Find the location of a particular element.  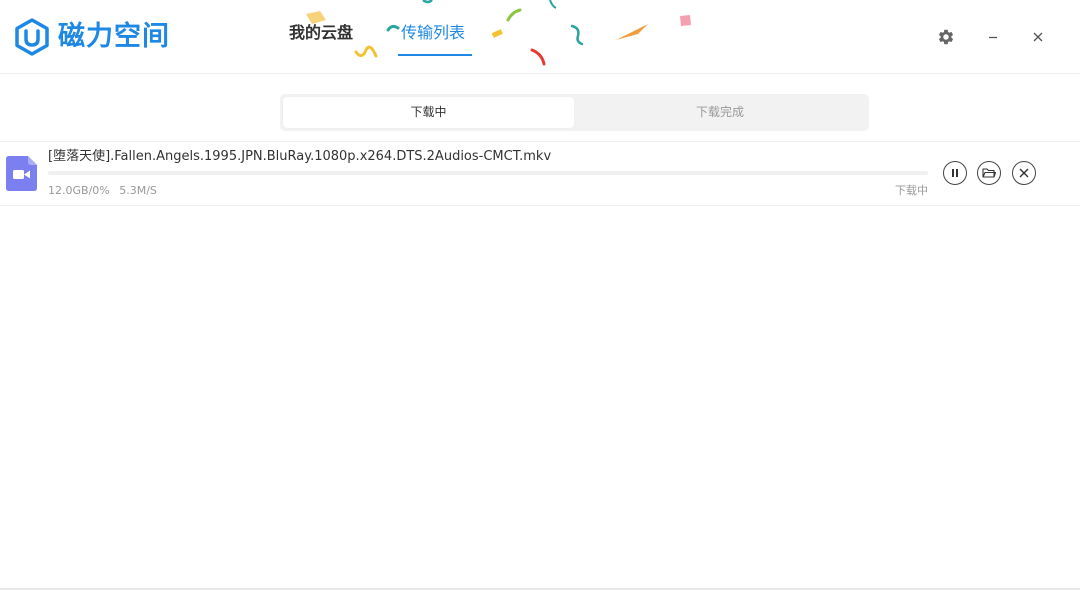

video-file-icon is located at coordinates (21, 173).